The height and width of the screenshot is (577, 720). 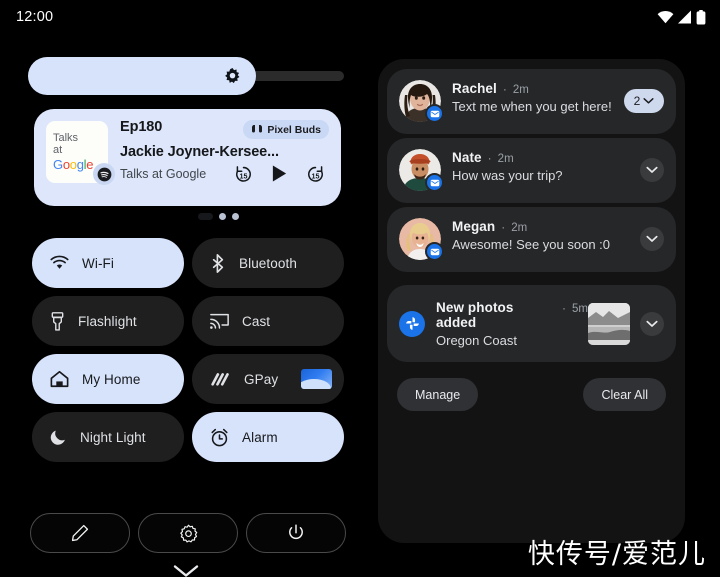 I want to click on settings-button, so click(x=188, y=533).